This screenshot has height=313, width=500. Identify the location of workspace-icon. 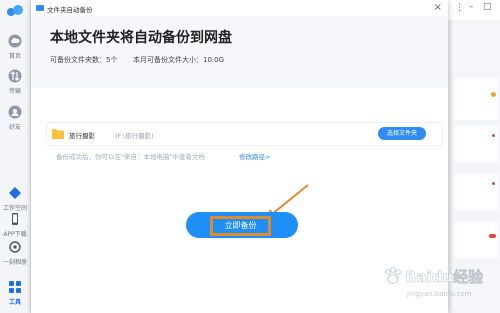
(15, 193).